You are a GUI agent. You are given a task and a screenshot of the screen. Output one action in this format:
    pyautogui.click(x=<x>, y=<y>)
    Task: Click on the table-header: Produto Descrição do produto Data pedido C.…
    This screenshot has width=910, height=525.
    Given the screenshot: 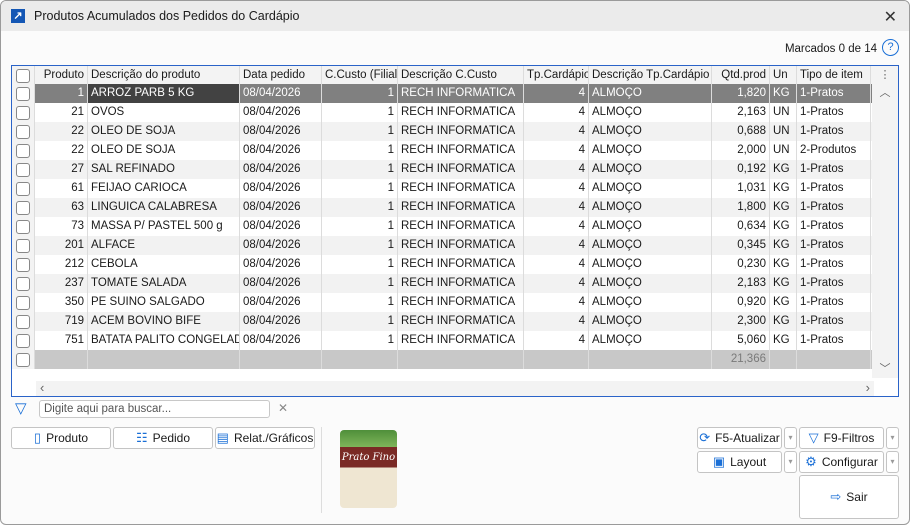 What is the action you would take?
    pyautogui.click(x=442, y=75)
    